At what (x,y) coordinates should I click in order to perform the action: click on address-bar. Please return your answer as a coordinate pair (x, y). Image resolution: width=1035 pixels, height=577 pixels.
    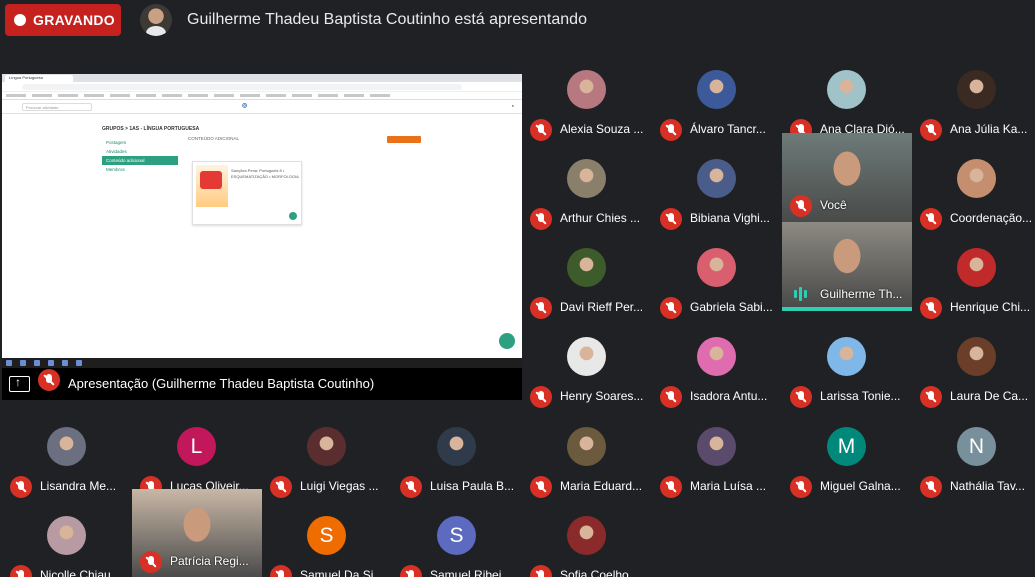
    Looking at the image, I should click on (242, 86).